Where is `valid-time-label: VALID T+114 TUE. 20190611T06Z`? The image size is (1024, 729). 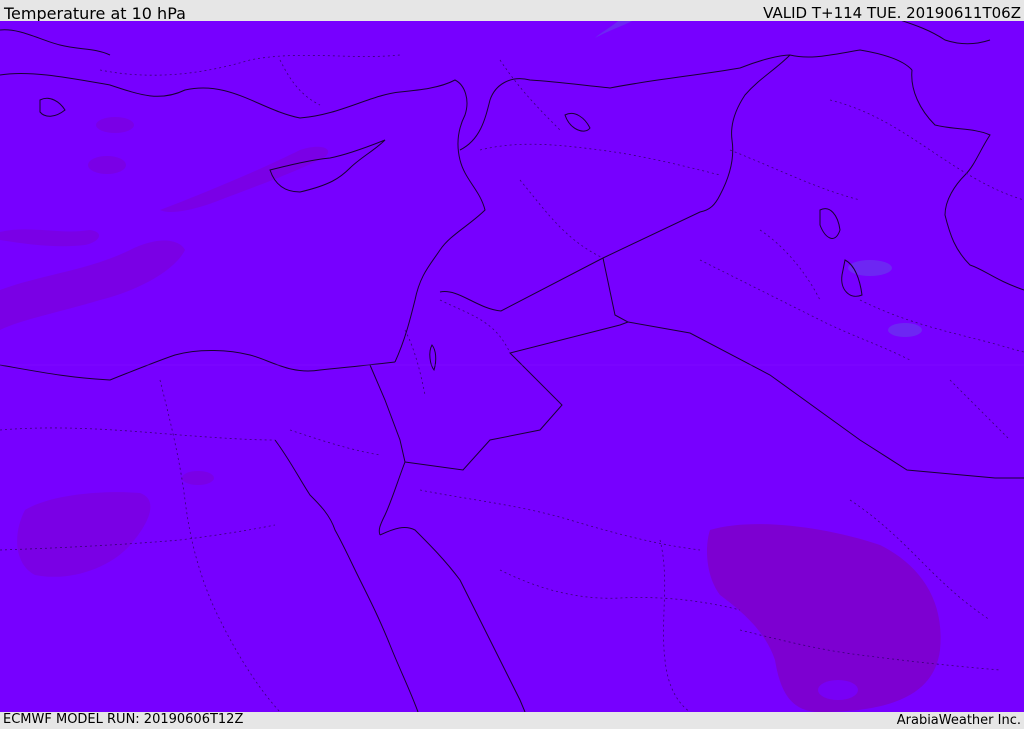
valid-time-label: VALID T+114 TUE. 20190611T06Z is located at coordinates (892, 13).